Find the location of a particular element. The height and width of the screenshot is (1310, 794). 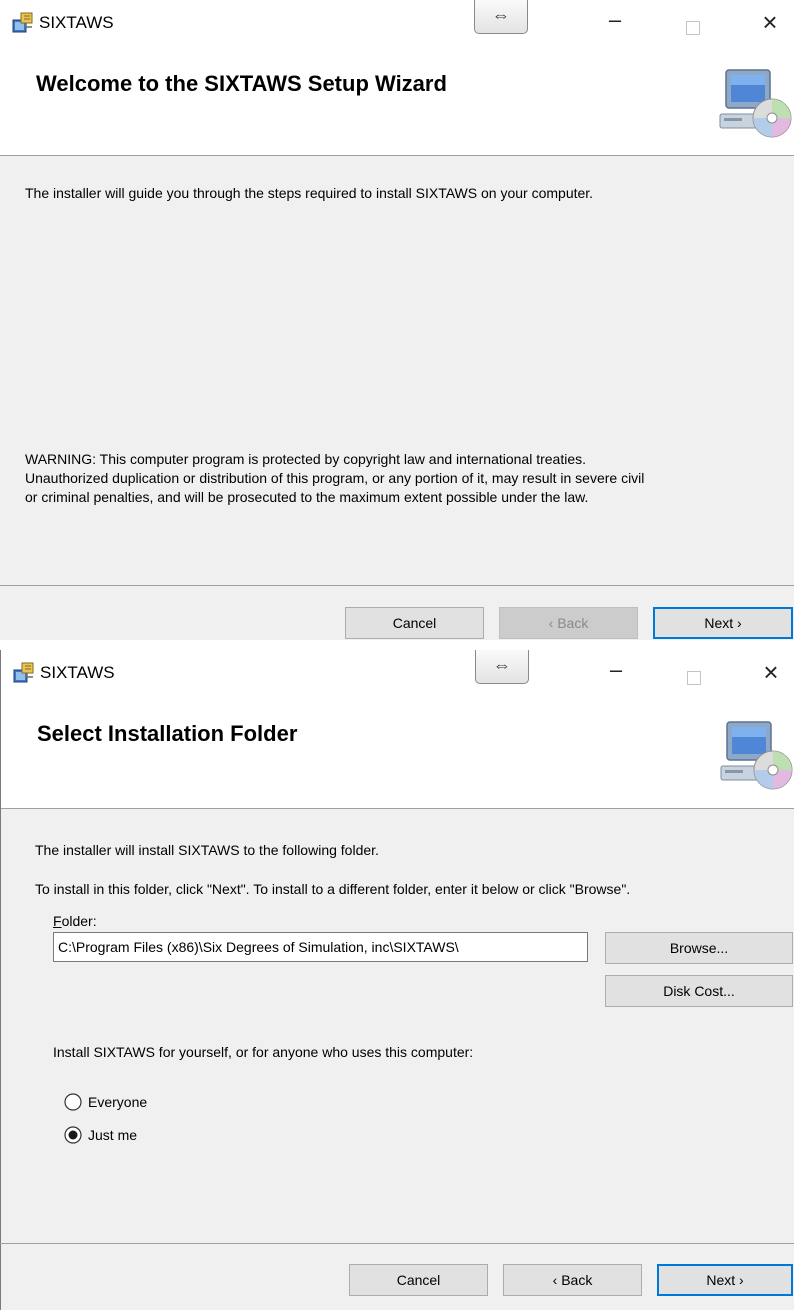

header-banner: Select Installation Folder is located at coordinates (397, 752).